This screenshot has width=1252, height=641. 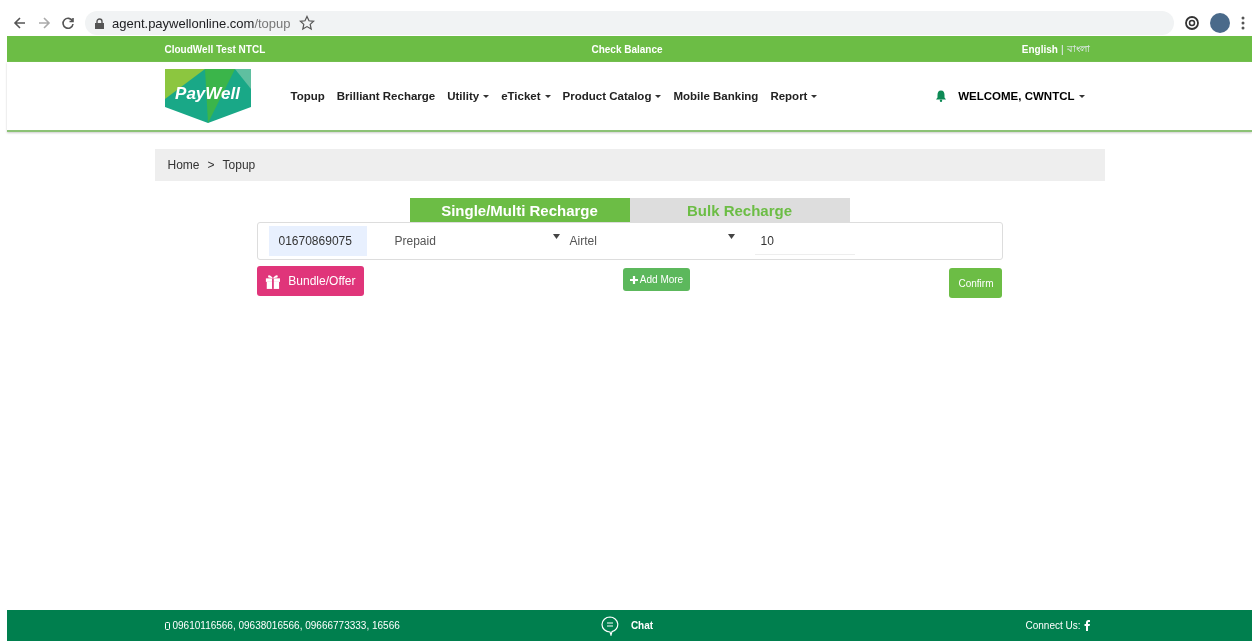 I want to click on extension-icon, so click(x=1192, y=23).